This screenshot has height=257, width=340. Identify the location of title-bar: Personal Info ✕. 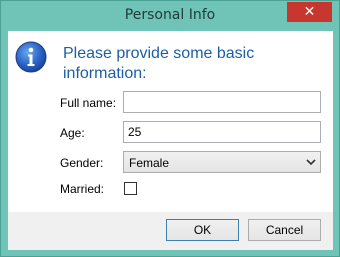
(170, 16).